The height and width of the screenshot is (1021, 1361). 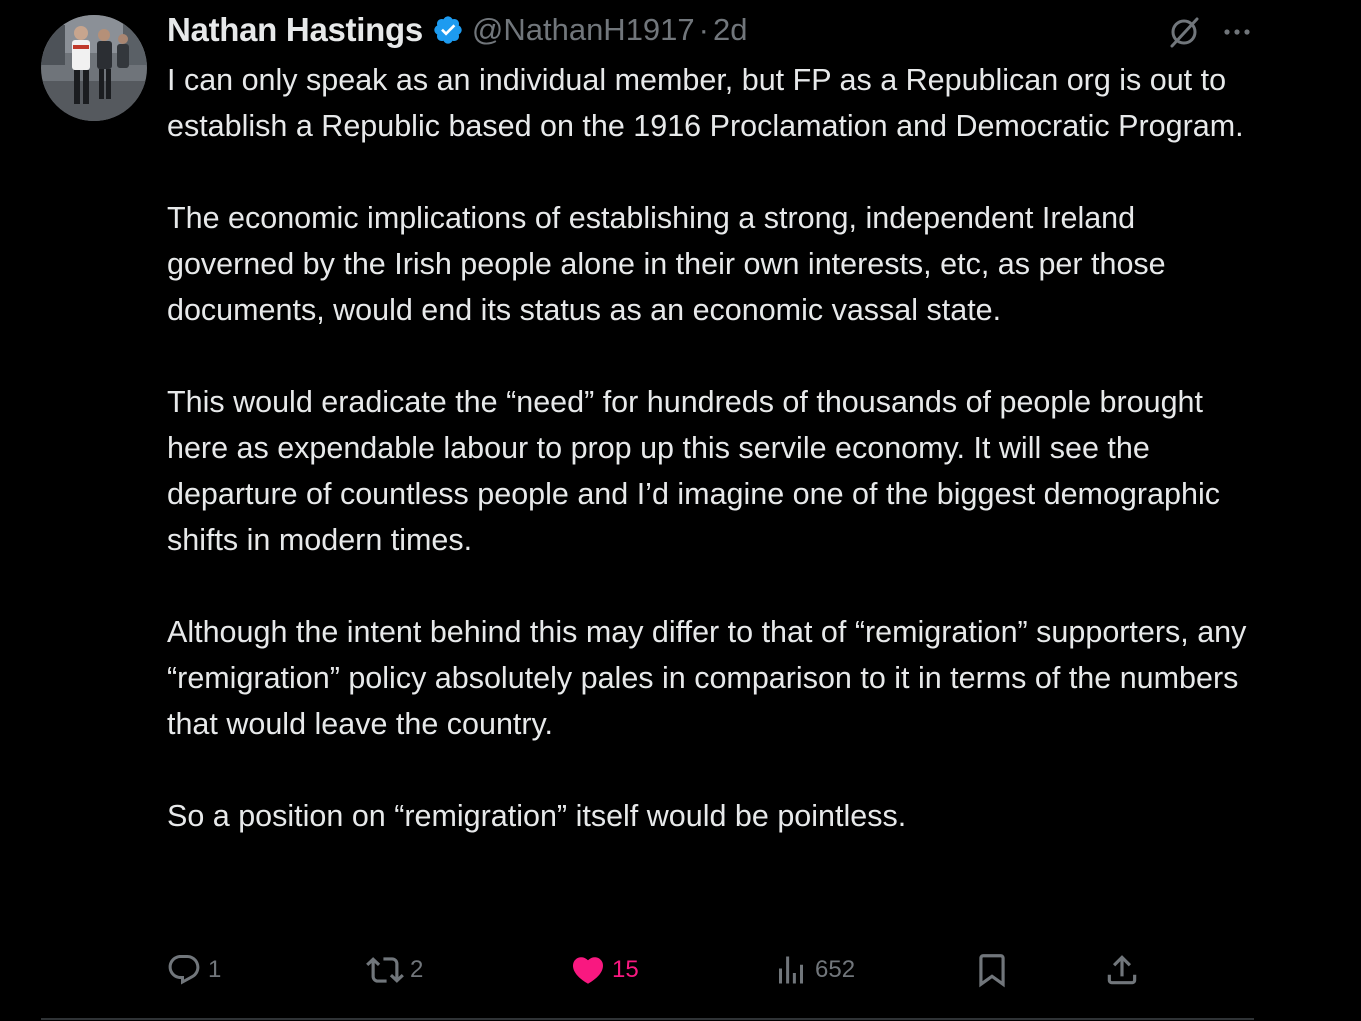 I want to click on repost-icon, so click(x=385, y=970).